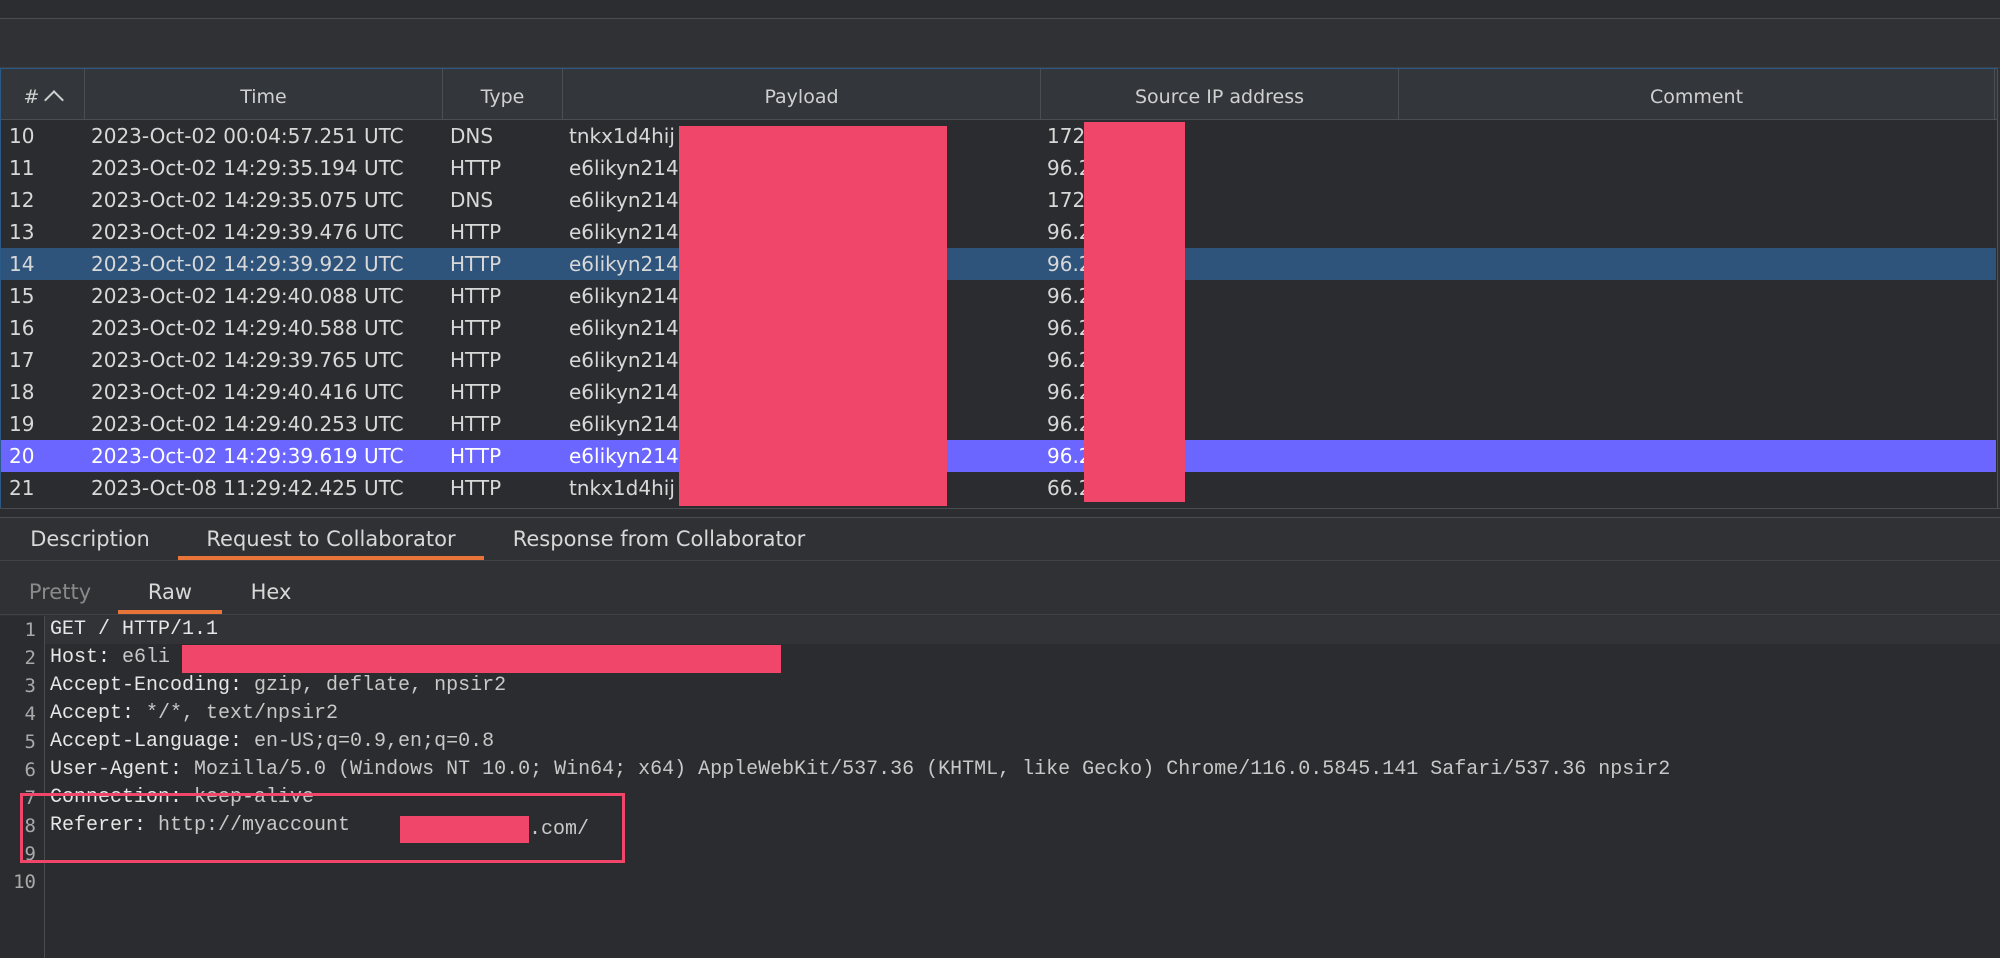 The image size is (2000, 958). What do you see at coordinates (22, 488) in the screenshot?
I see `cell-number: 21` at bounding box center [22, 488].